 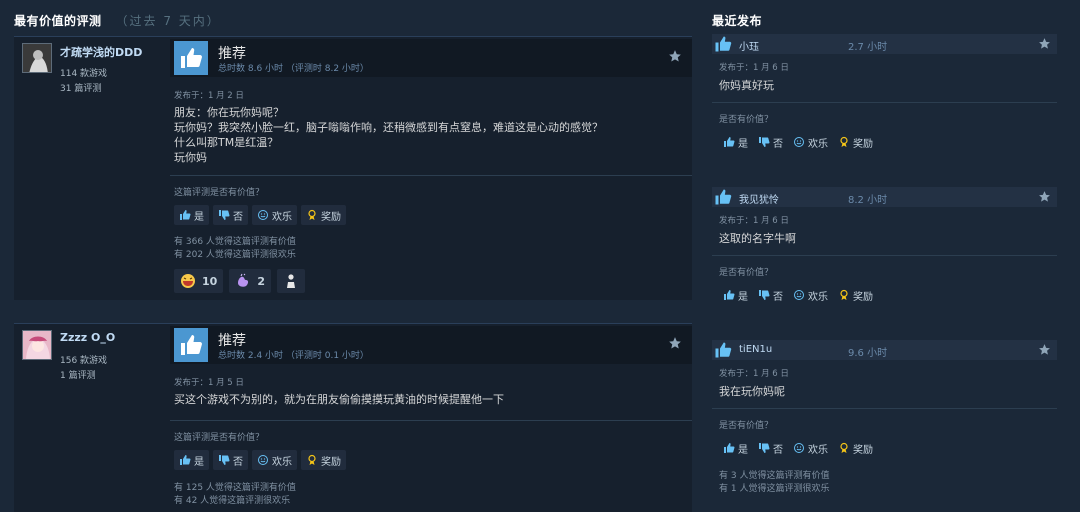 I want to click on laughing-face-icon, so click(x=188, y=281).